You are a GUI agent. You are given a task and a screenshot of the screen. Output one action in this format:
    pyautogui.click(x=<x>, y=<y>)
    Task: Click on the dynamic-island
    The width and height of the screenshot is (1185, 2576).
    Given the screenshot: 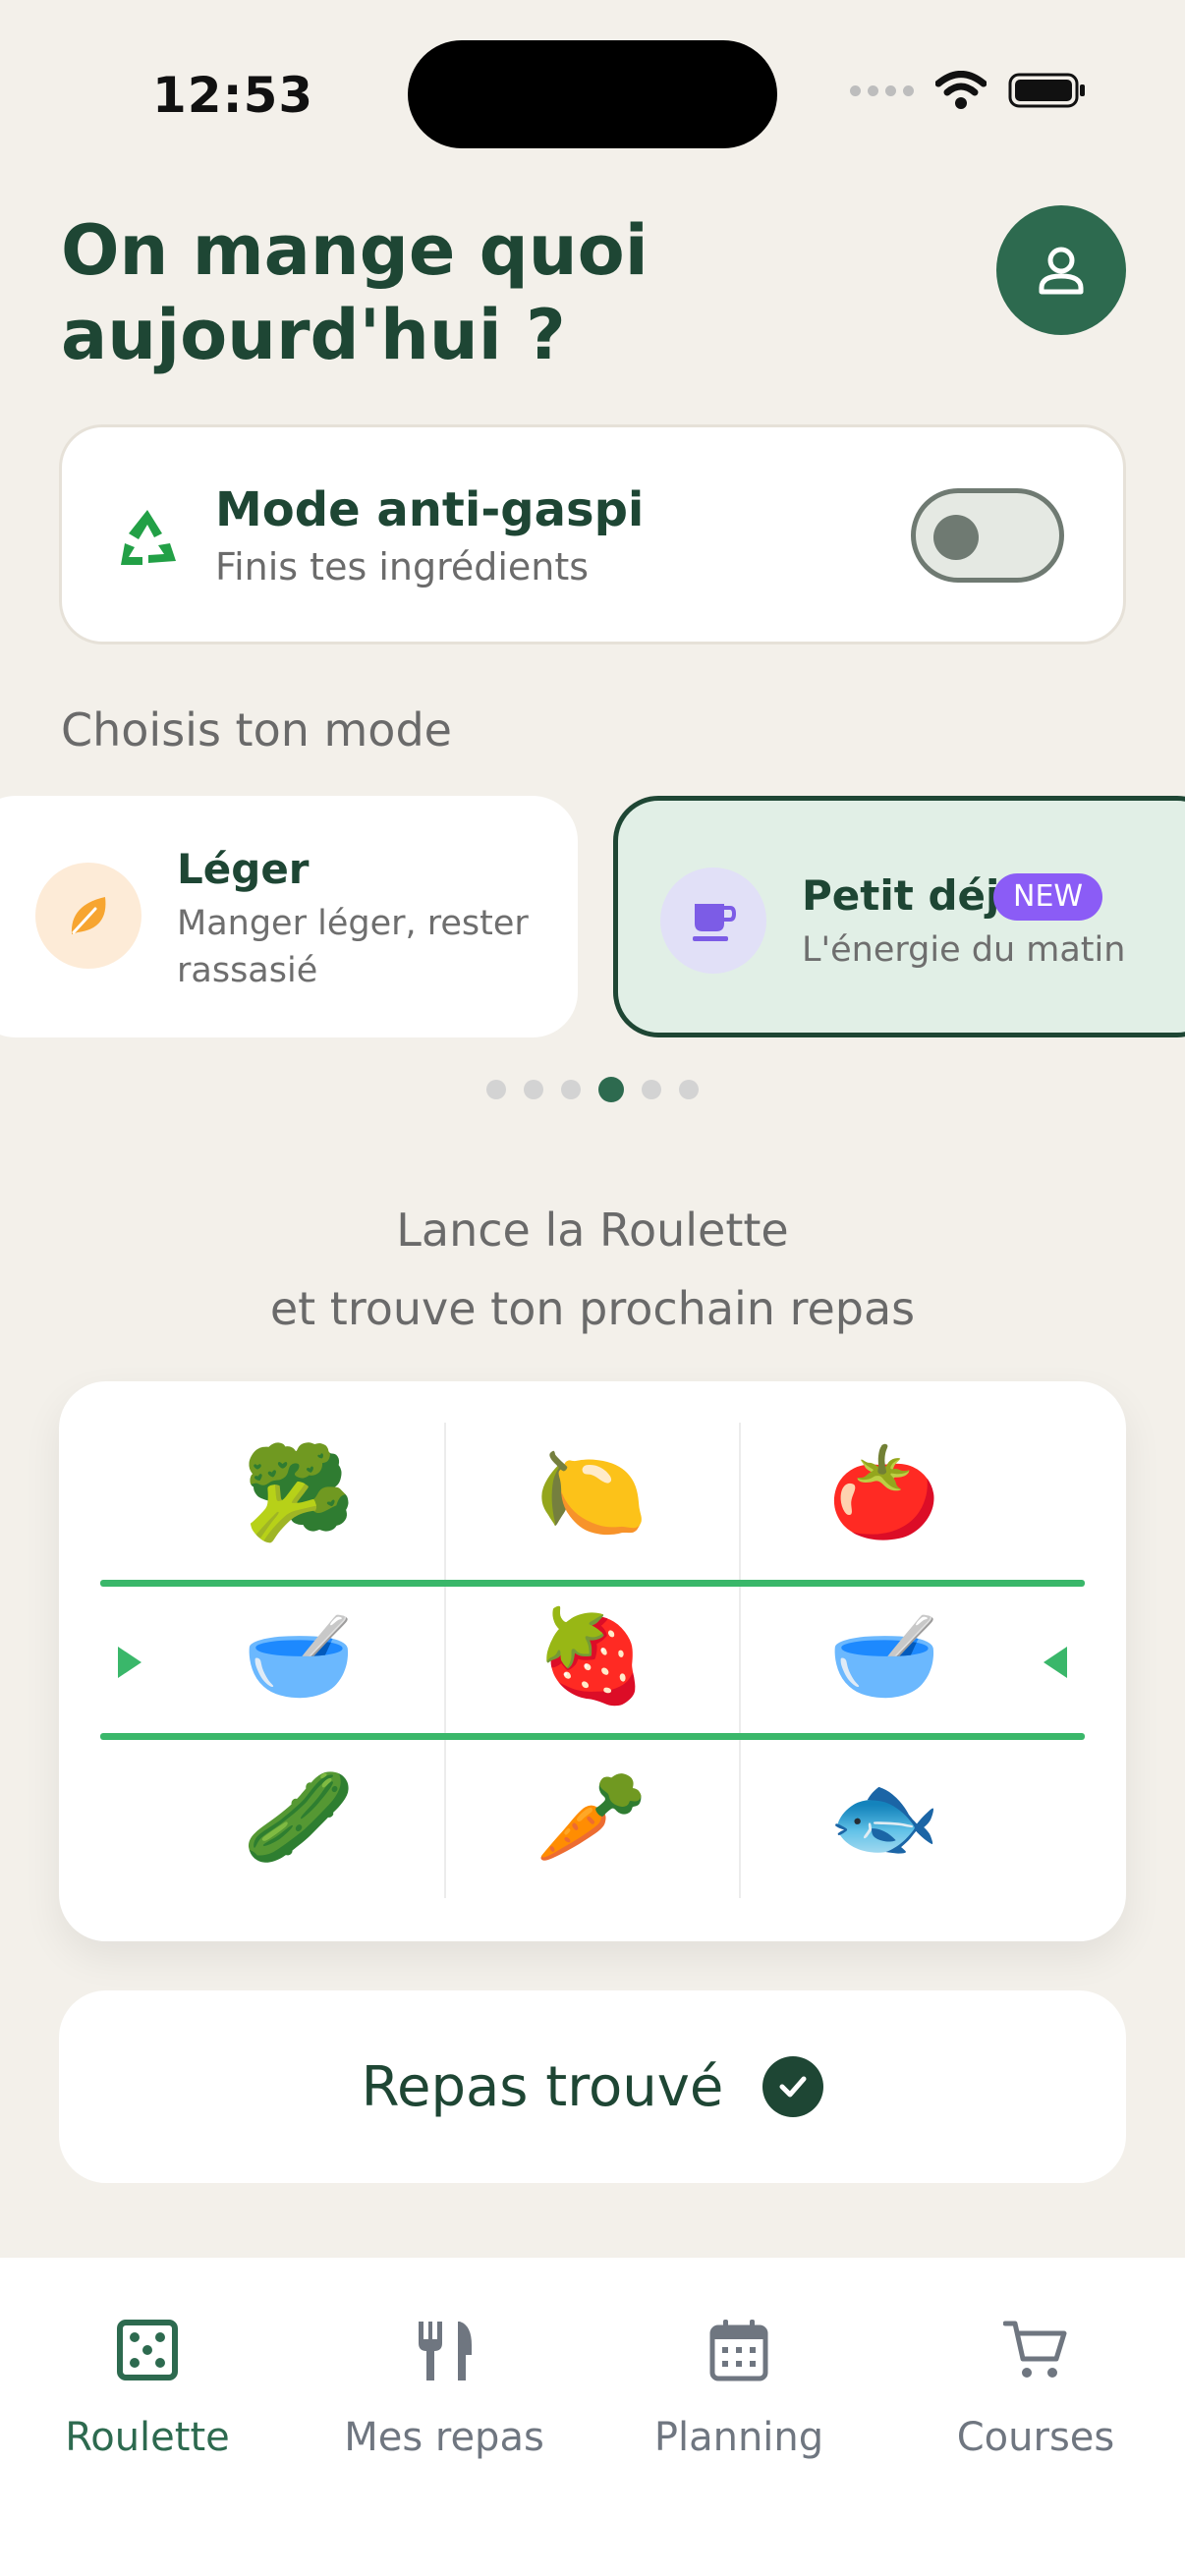 What is the action you would take?
    pyautogui.click(x=592, y=94)
    